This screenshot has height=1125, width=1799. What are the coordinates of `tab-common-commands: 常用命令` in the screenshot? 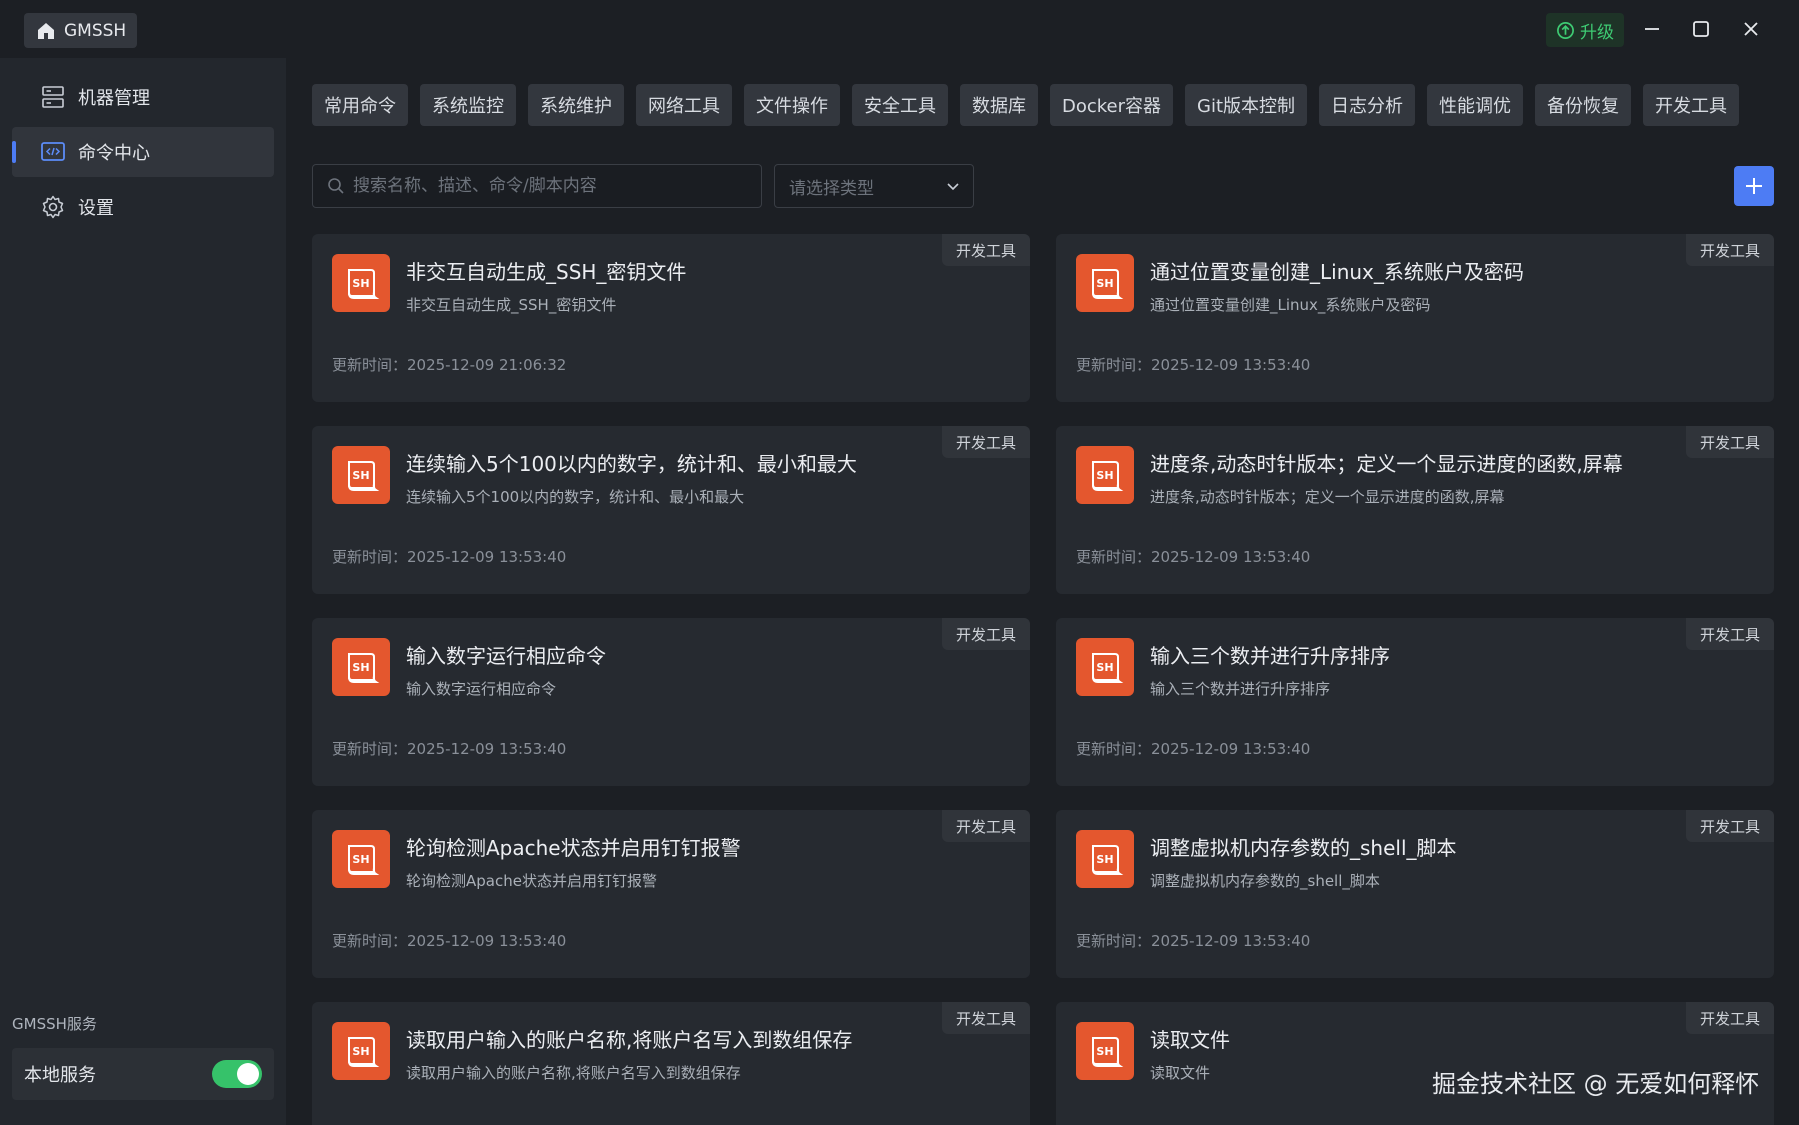 It's located at (360, 105).